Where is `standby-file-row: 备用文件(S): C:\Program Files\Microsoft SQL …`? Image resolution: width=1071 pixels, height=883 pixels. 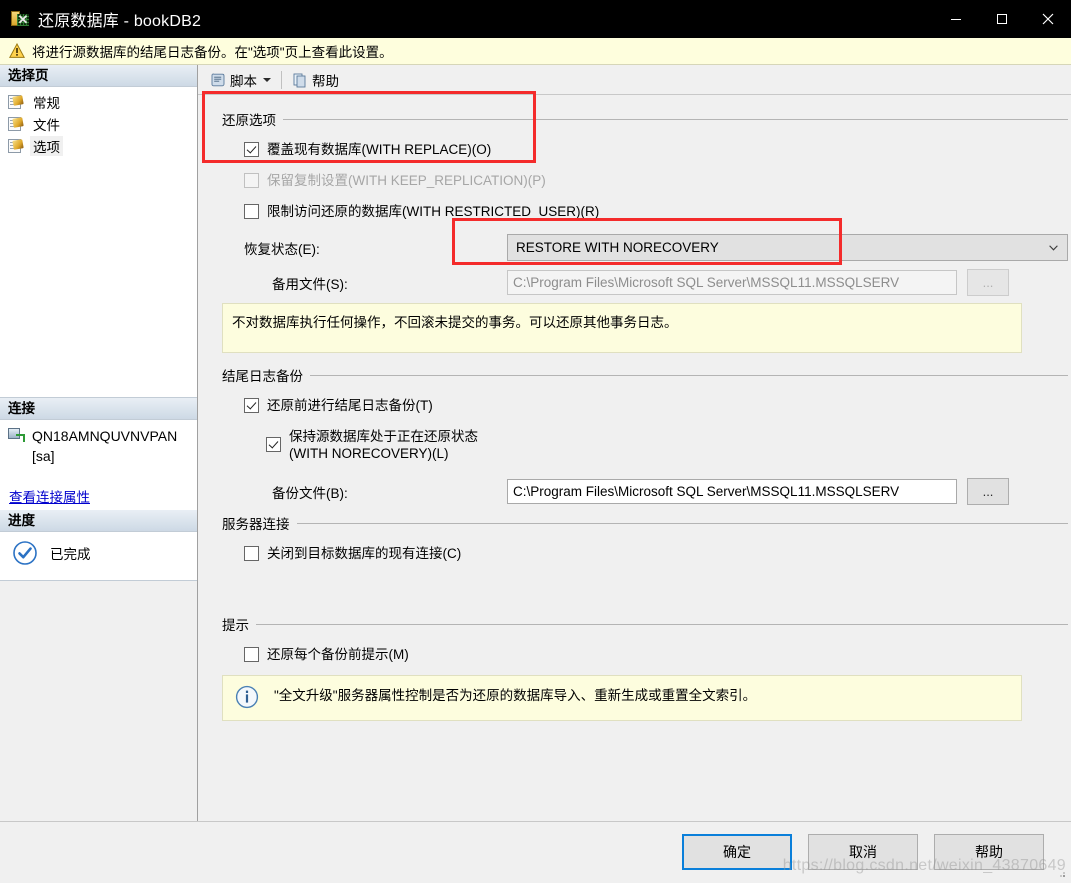
standby-file-row: 备用文件(S): C:\Program Files\Microsoft SQL … is located at coordinates (656, 282).